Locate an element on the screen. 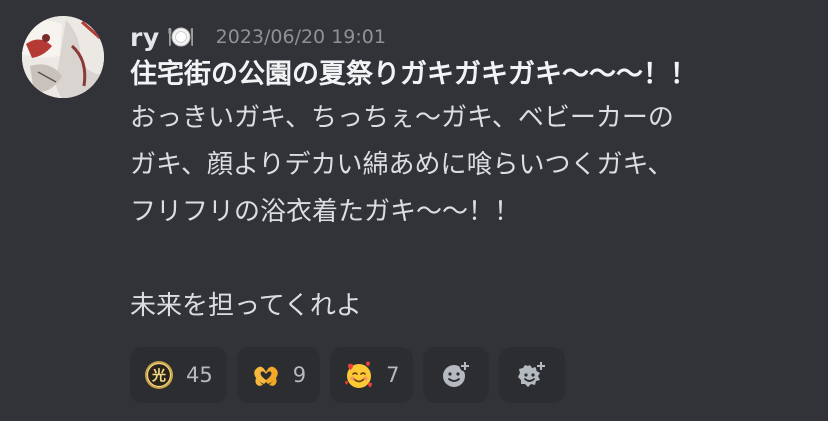 The image size is (828, 421). add-super-reaction-icon is located at coordinates (532, 375).